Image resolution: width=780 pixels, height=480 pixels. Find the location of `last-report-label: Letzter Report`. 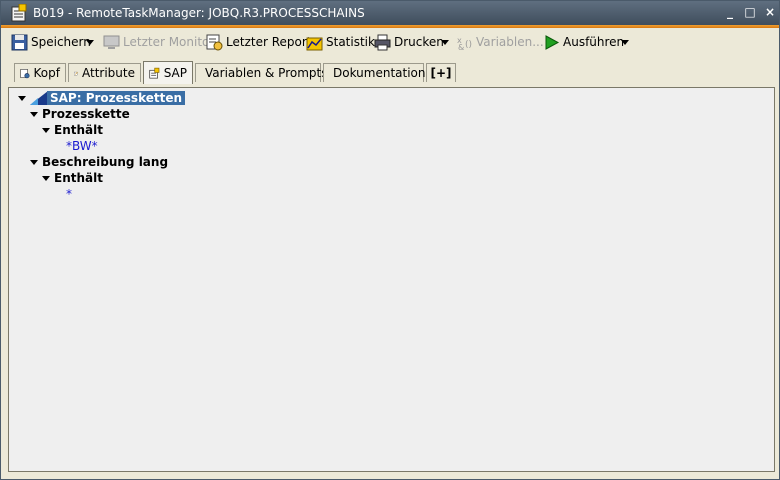

last-report-label: Letzter Report is located at coordinates (269, 42).